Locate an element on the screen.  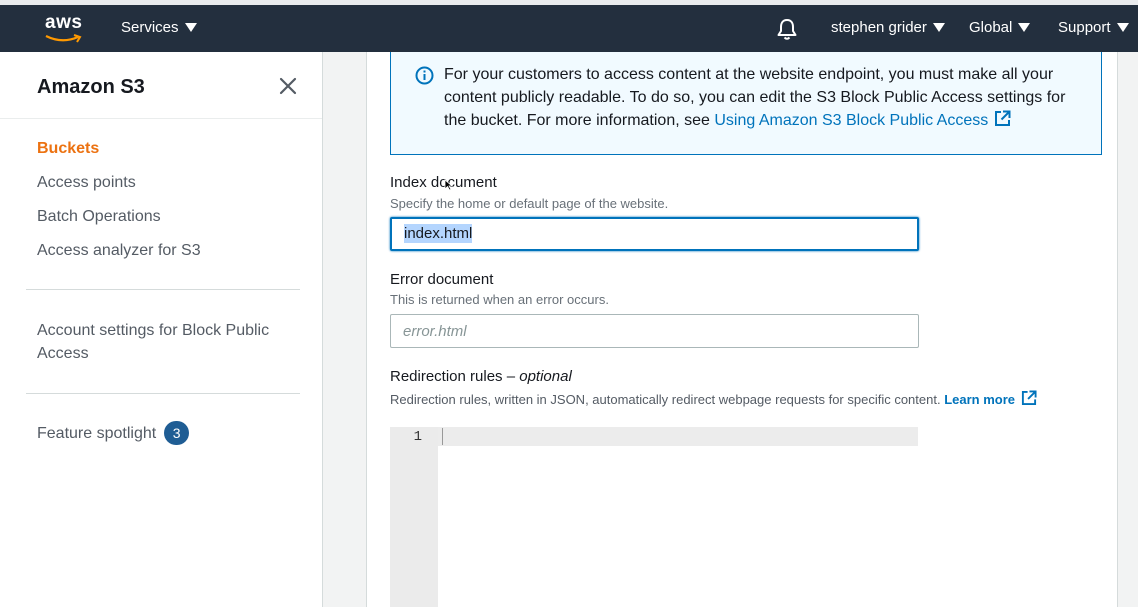
region-menu: Global is located at coordinates (1000, 27).